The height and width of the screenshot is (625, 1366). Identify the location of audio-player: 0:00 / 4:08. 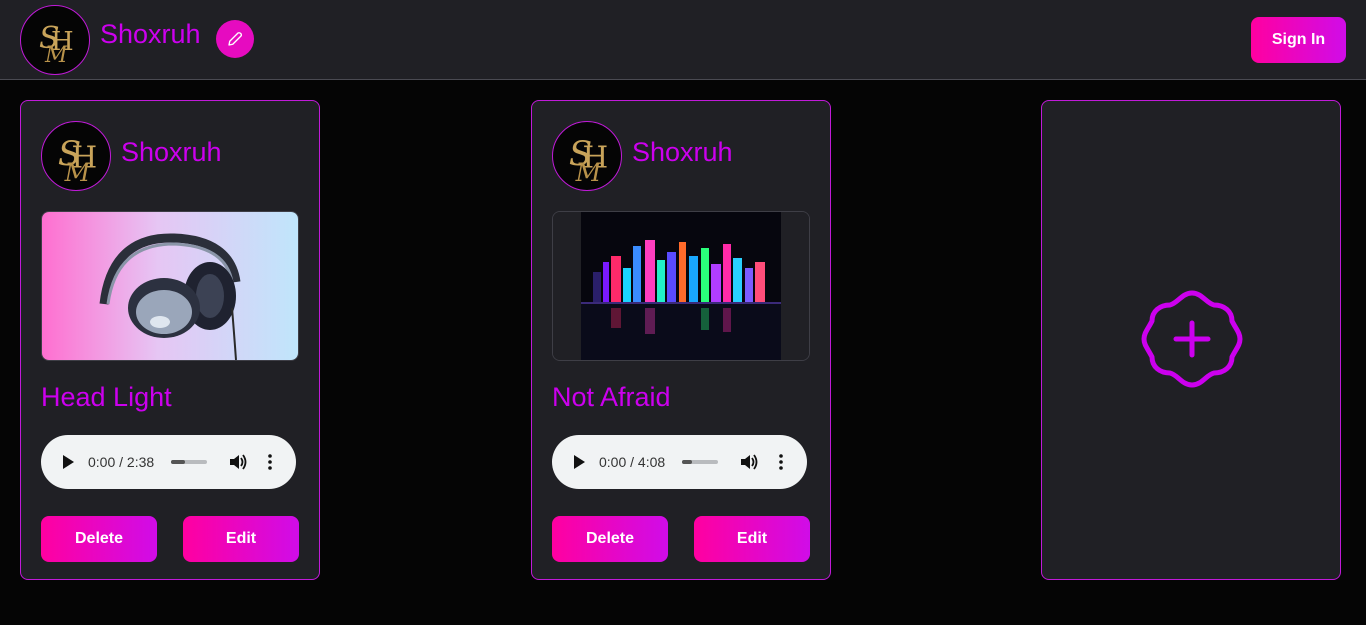
(679, 462).